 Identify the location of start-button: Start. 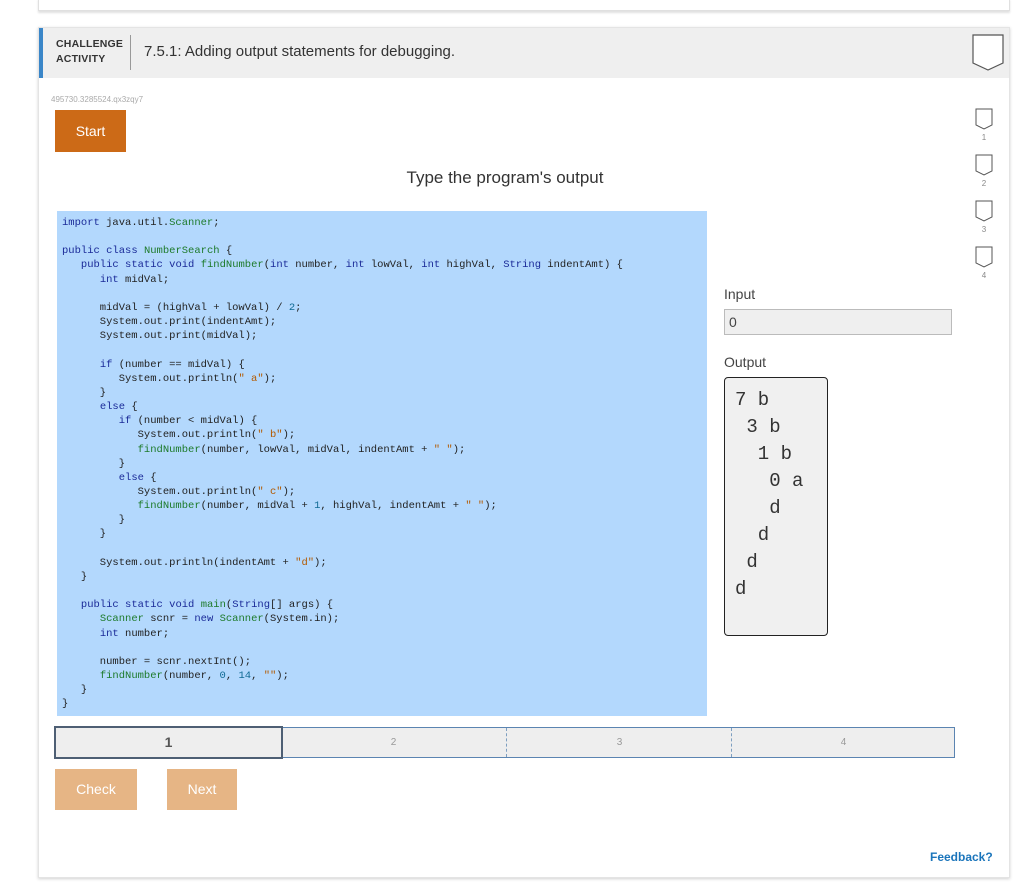
(90, 131).